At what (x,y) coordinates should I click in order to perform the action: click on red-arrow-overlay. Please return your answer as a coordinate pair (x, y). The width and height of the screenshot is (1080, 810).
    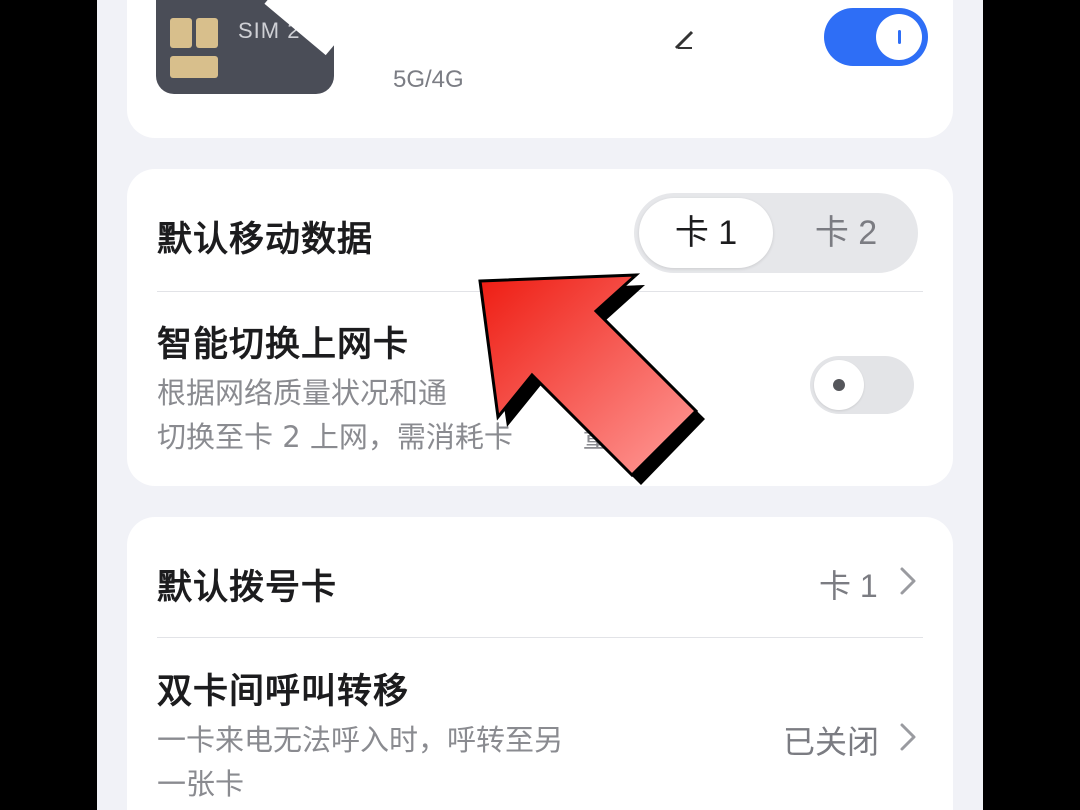
    Looking at the image, I should click on (591, 379).